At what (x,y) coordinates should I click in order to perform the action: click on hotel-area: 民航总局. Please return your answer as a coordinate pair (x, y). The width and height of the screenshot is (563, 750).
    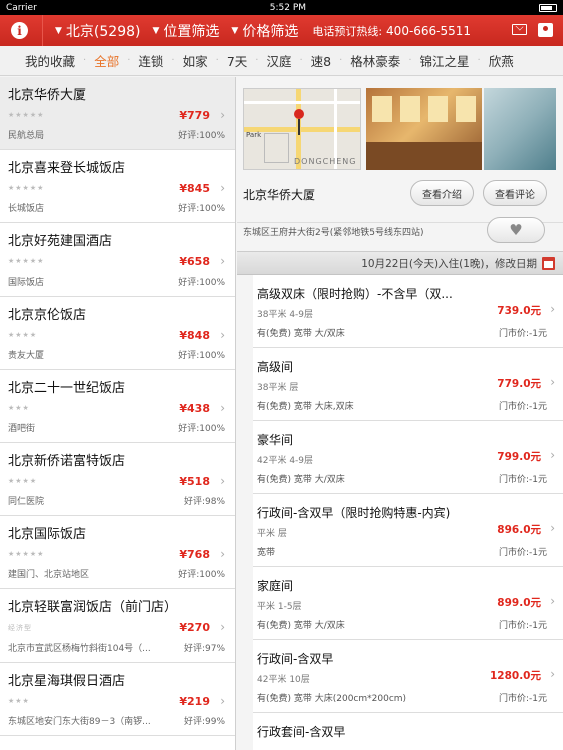
    Looking at the image, I should click on (26, 136).